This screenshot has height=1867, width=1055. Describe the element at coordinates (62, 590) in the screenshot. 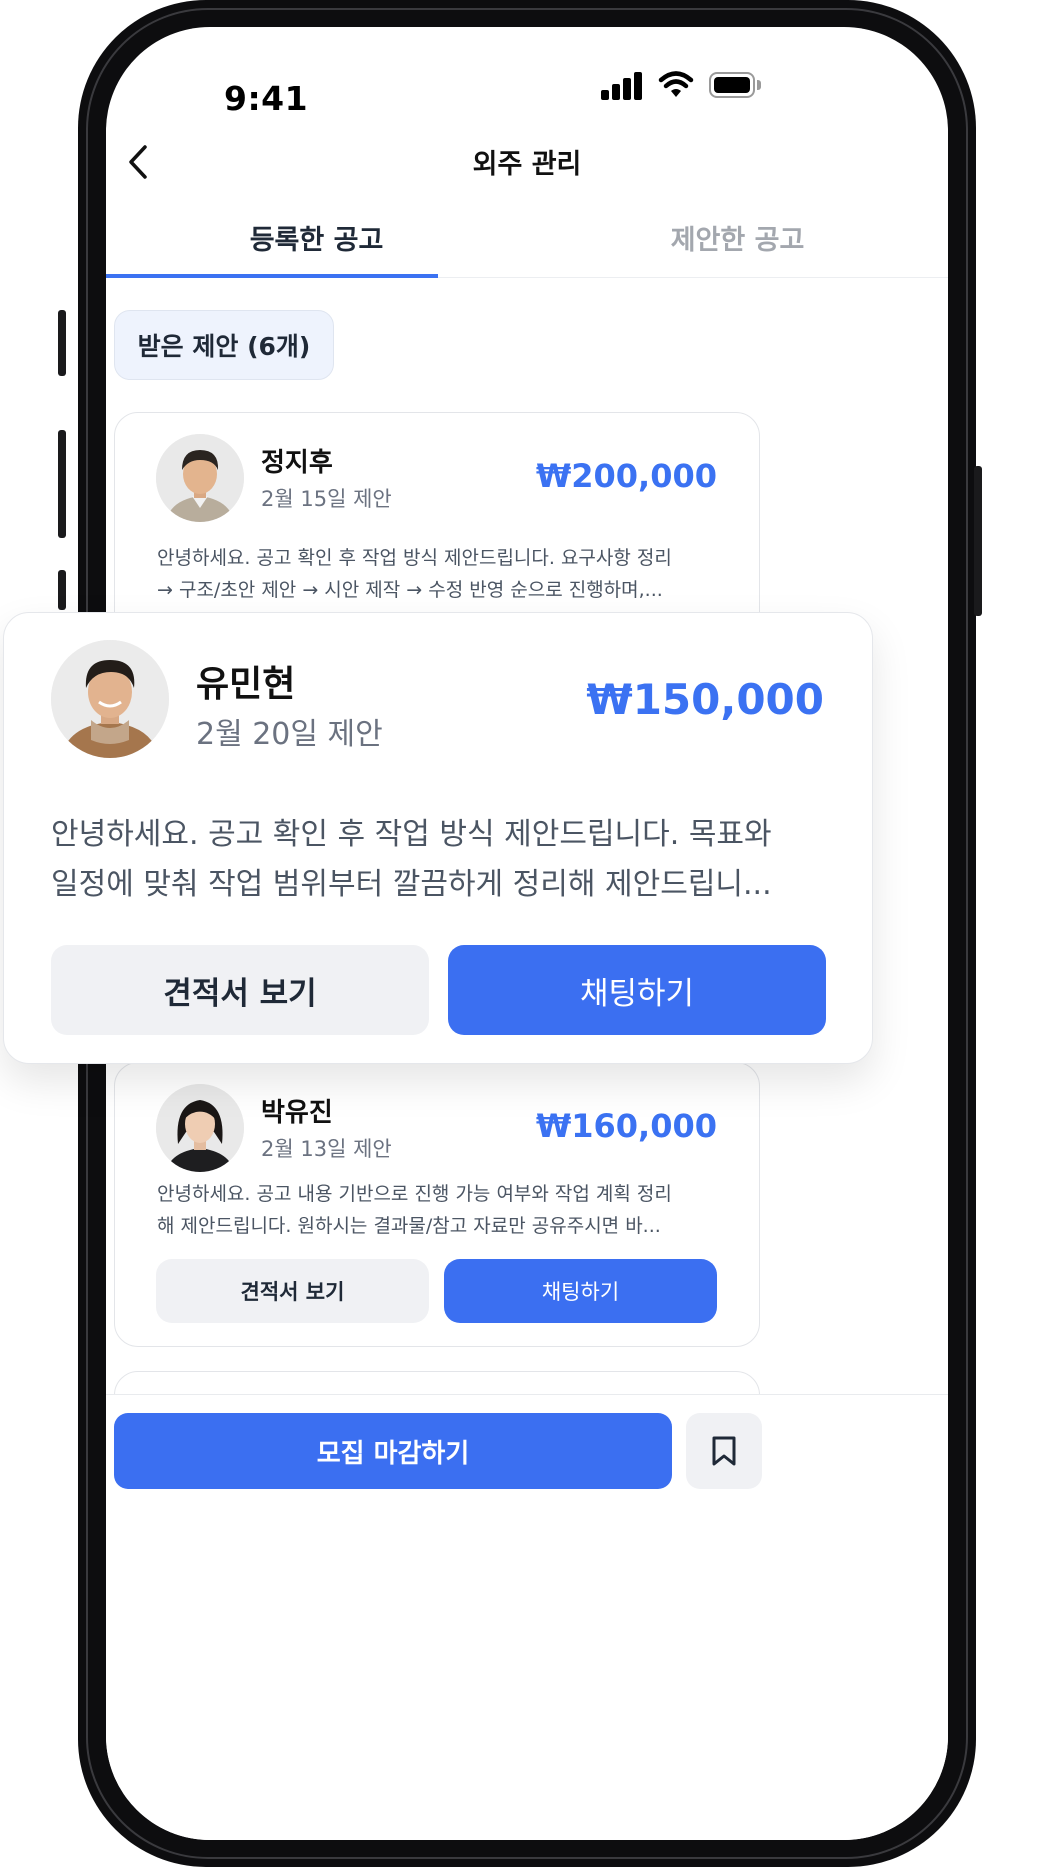

I see `volume-down-button` at that location.